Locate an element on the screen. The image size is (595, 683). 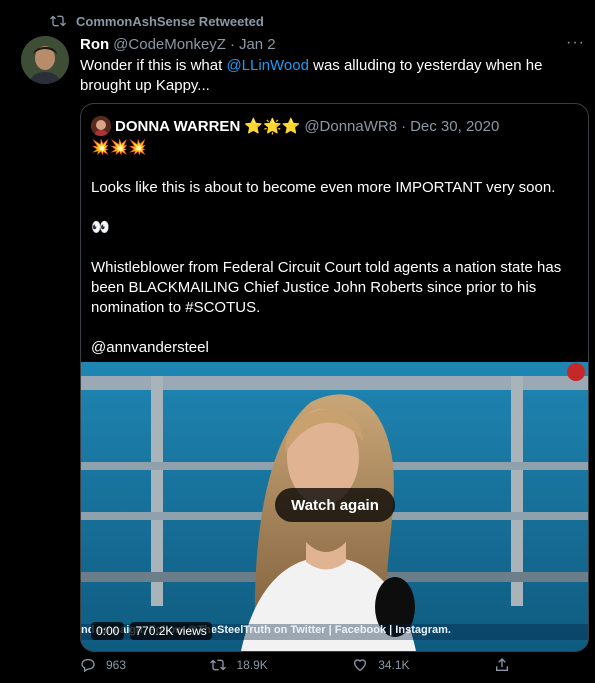
like-button: 34.1K is located at coordinates (381, 665).